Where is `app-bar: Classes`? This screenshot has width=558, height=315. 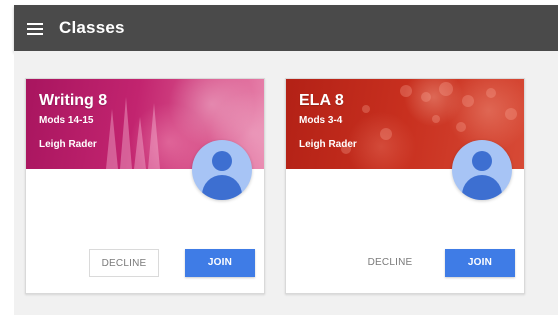
app-bar: Classes is located at coordinates (286, 28).